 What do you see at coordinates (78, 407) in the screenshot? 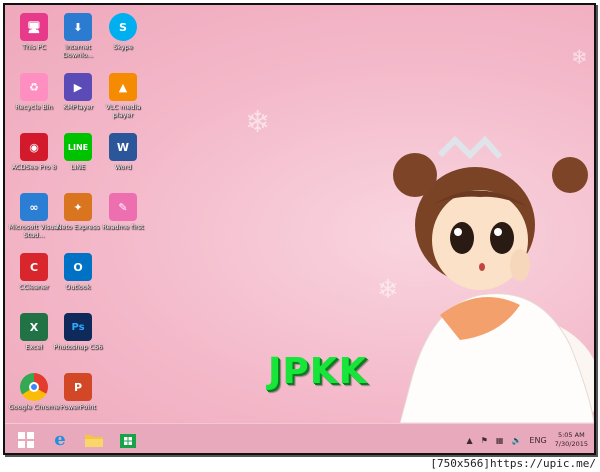
I see `icon-label: PowerPoint` at bounding box center [78, 407].